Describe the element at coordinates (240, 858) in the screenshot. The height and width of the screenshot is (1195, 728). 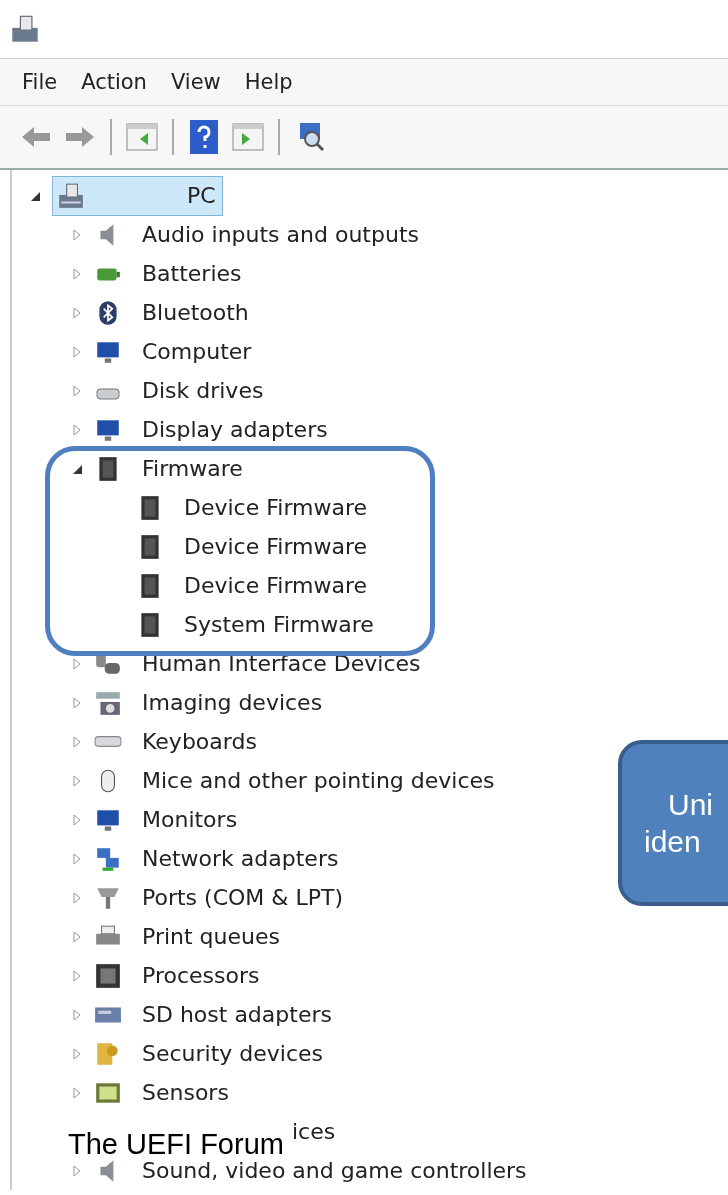
I see `tree-item: Network adapters` at that location.